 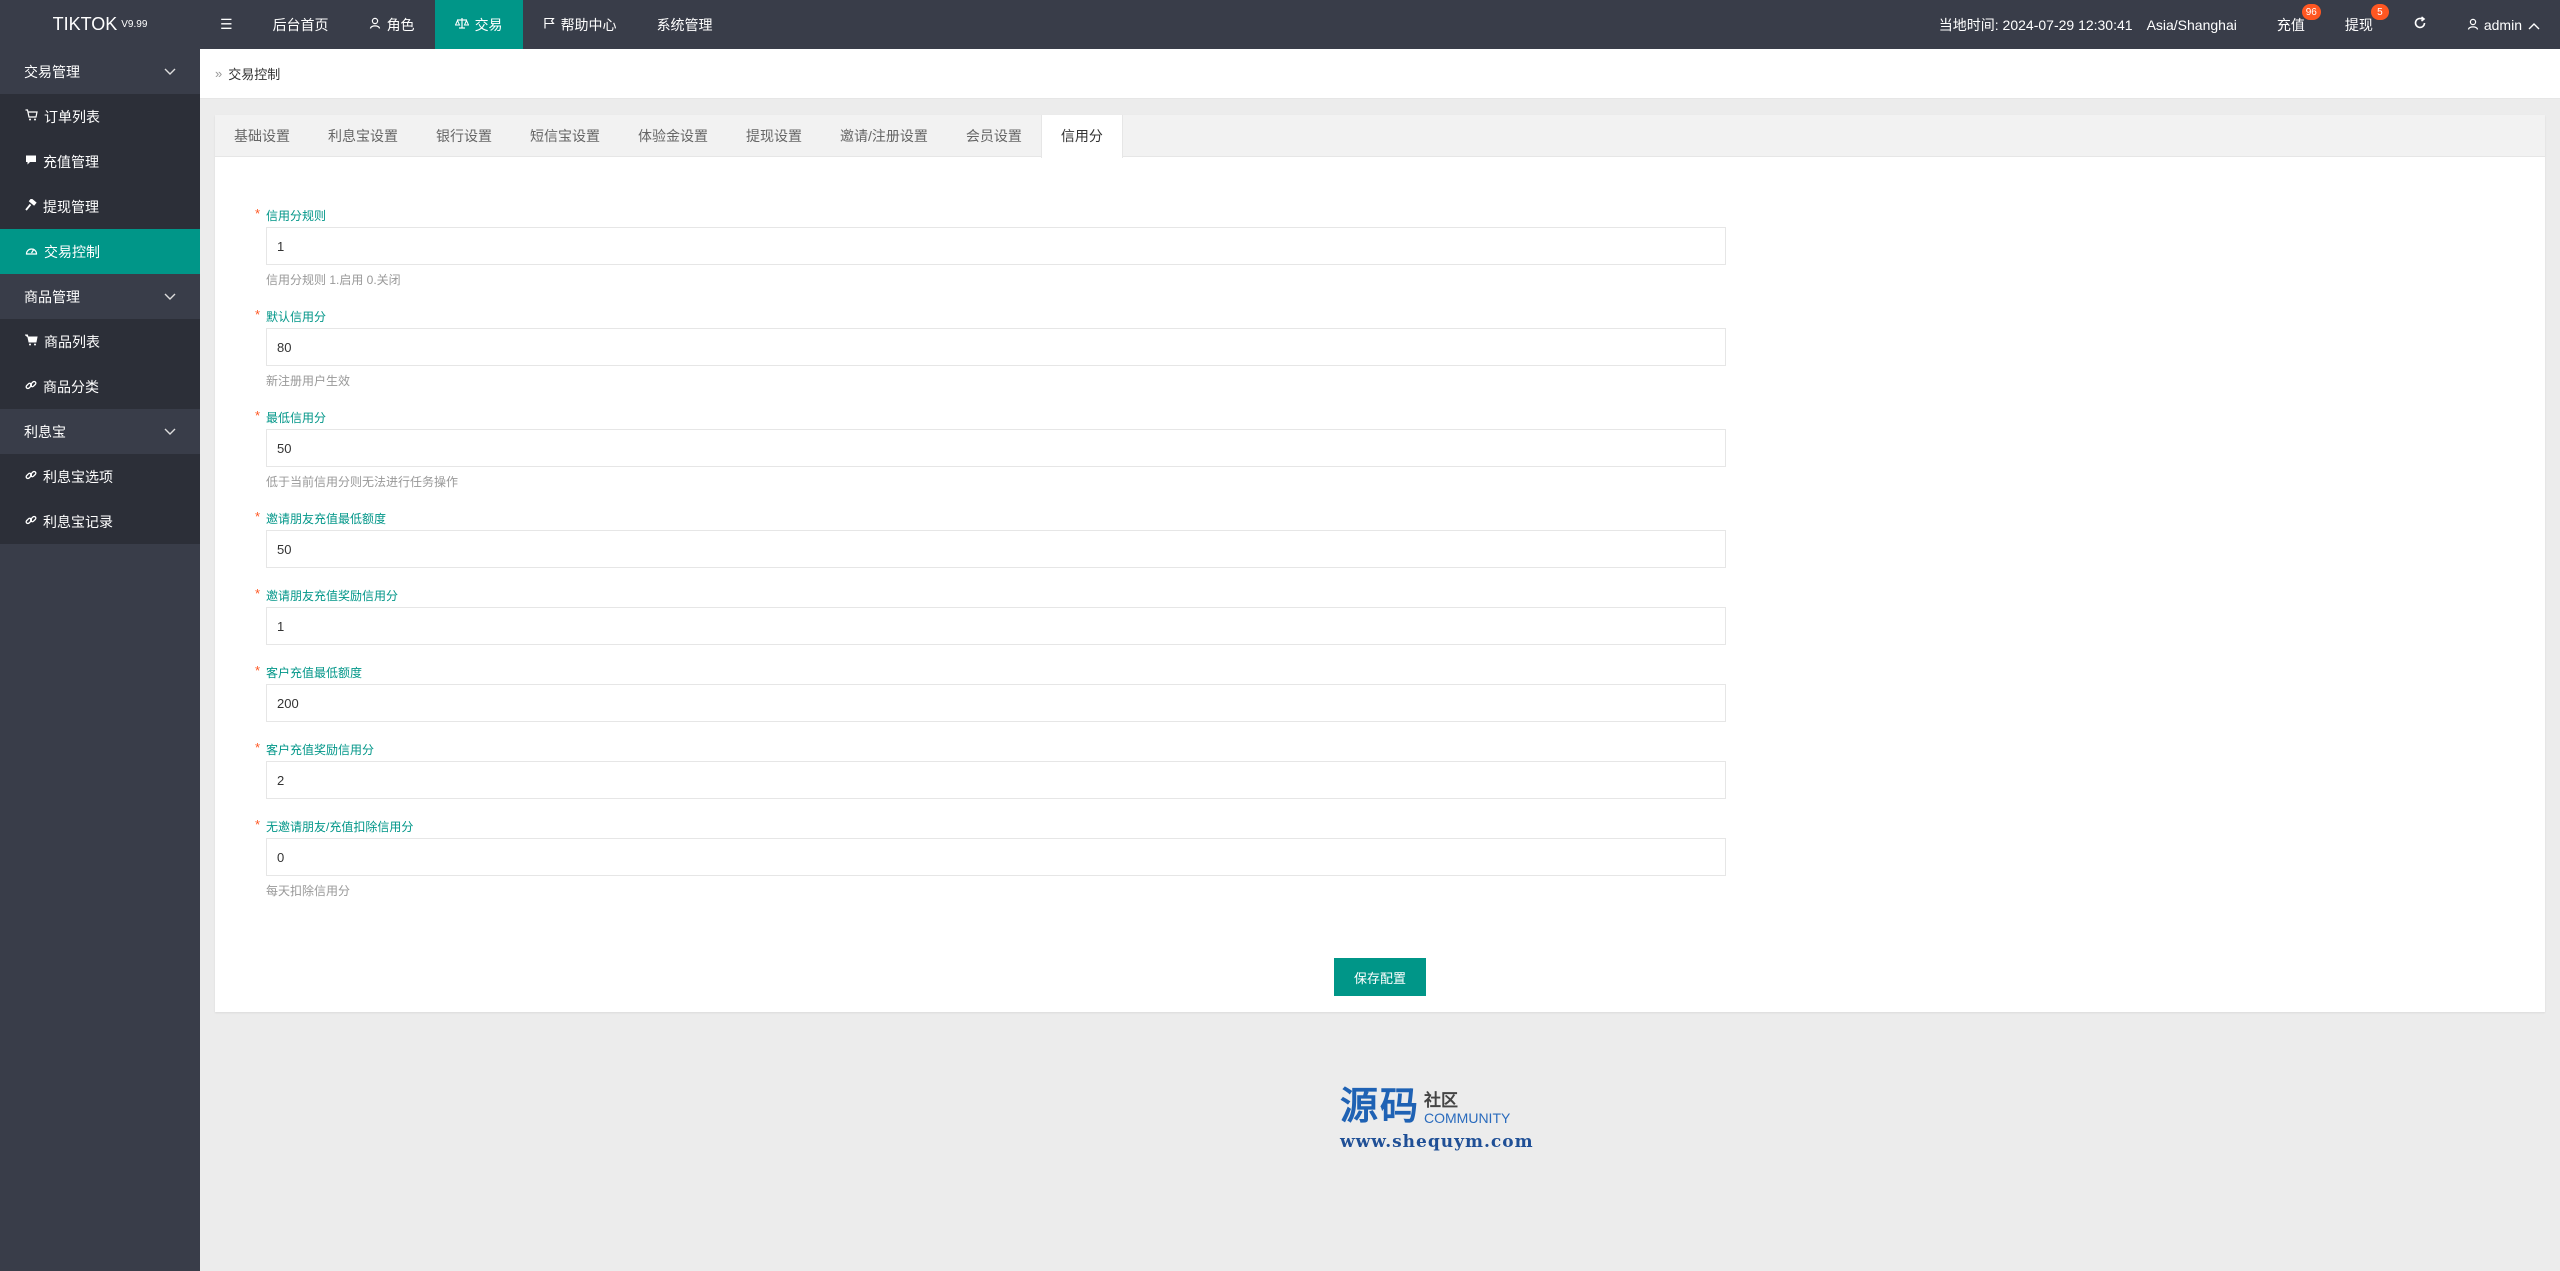 I want to click on invite-min-recharge-input, so click(x=996, y=549).